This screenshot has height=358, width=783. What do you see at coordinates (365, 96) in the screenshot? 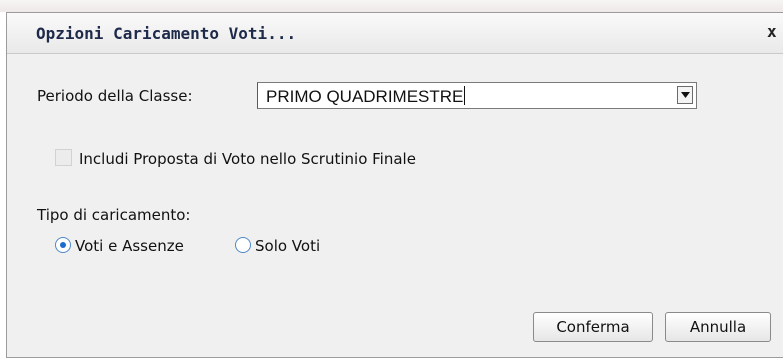
I see `periodo-select-value: PRIMO QUADRIMESTRE` at bounding box center [365, 96].